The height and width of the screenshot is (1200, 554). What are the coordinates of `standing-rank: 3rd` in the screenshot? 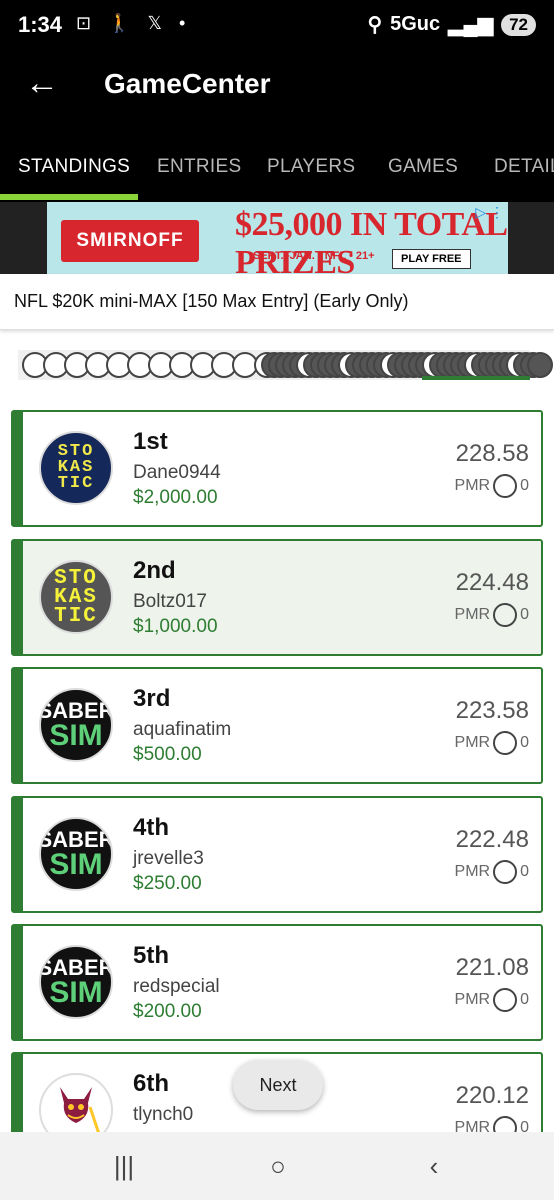 It's located at (152, 698).